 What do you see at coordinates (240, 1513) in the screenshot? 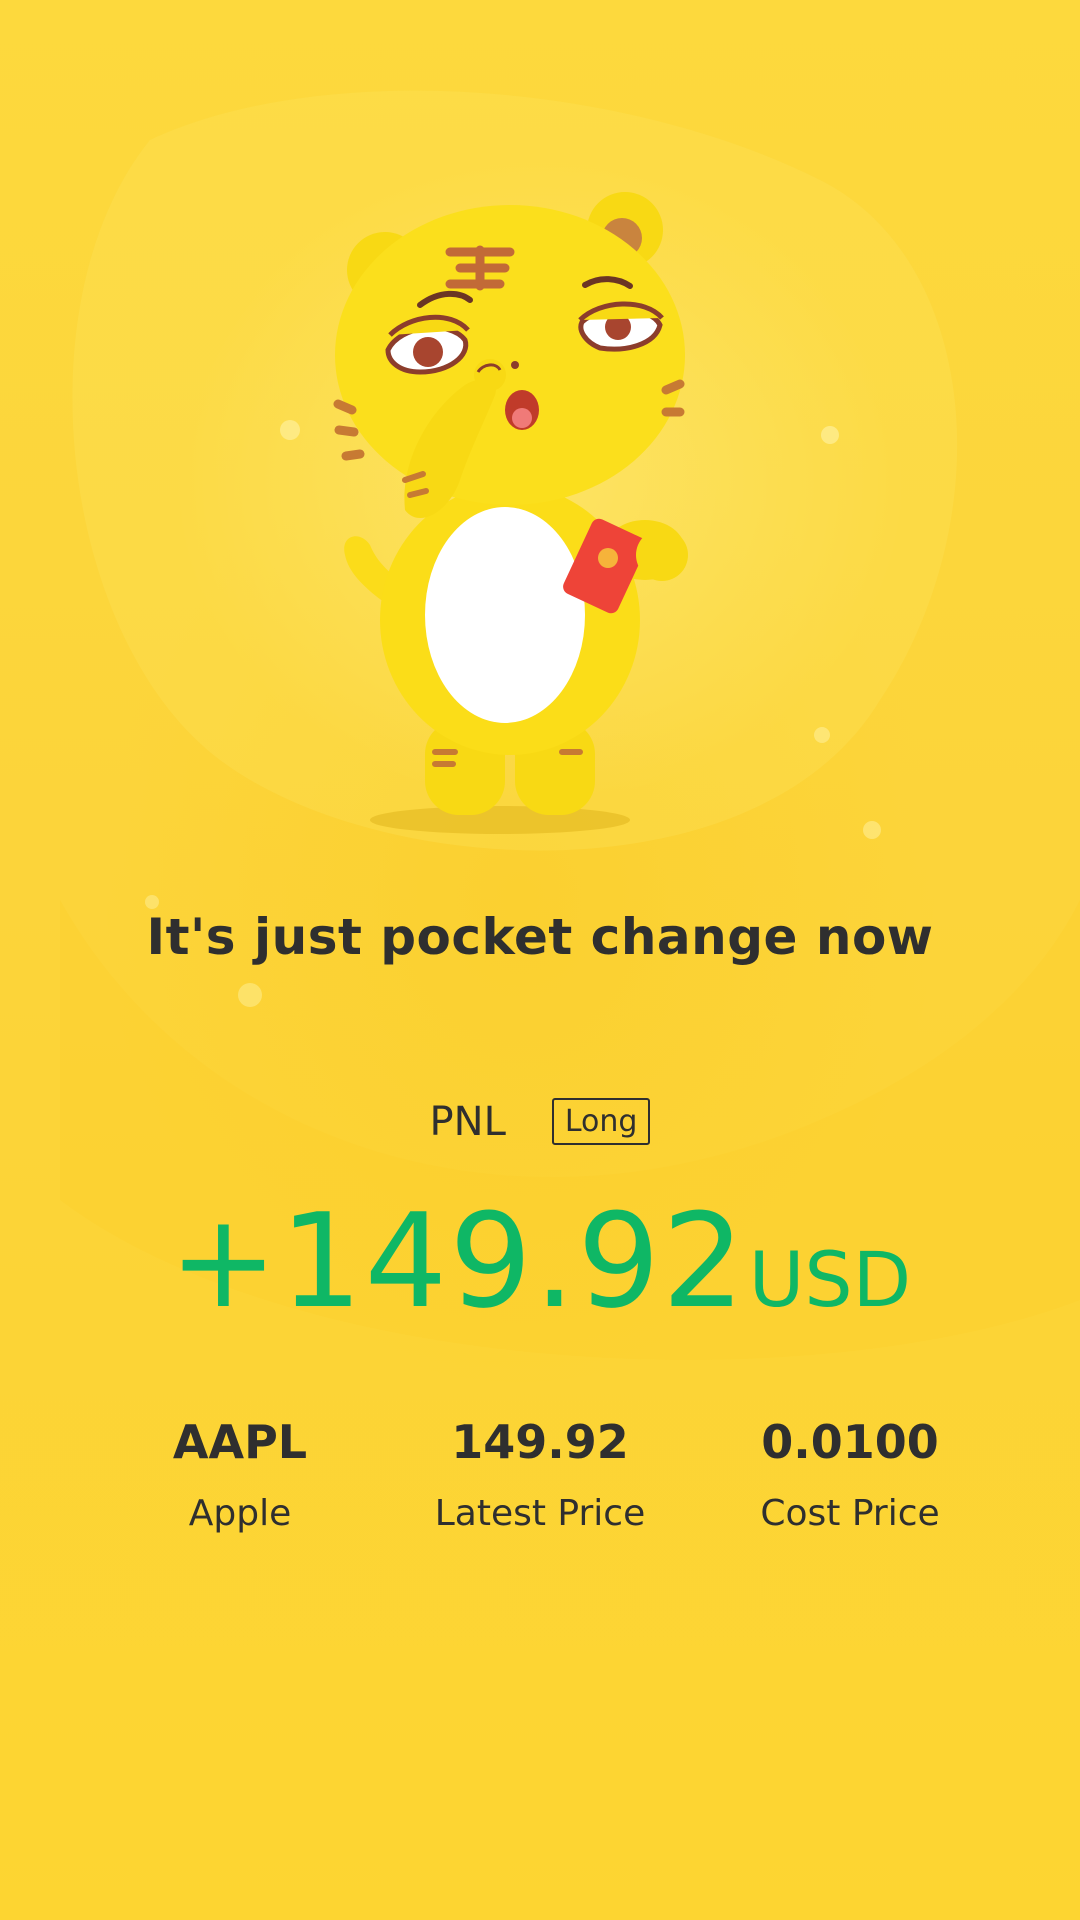
I see `stat-label: Apple` at bounding box center [240, 1513].